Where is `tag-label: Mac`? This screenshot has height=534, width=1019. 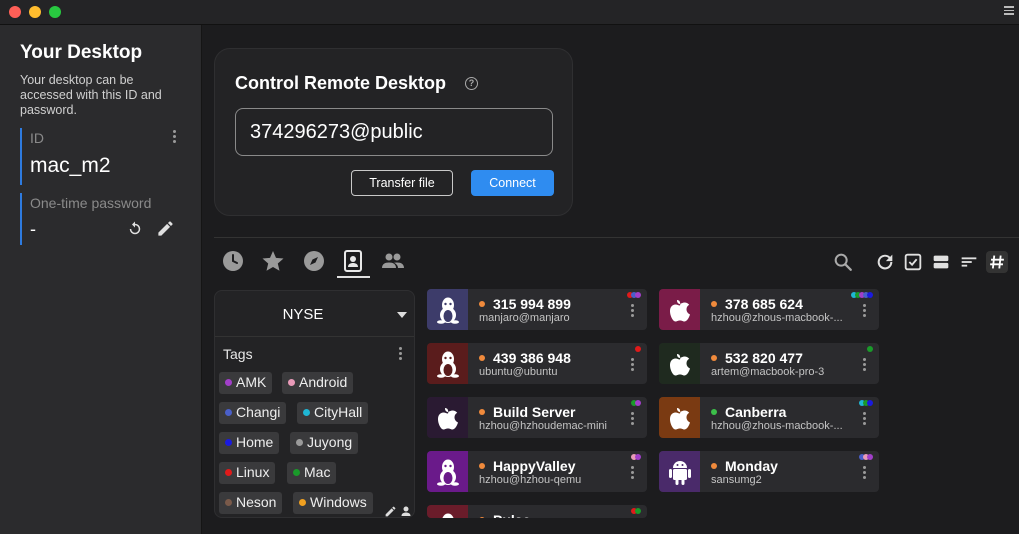 tag-label: Mac is located at coordinates (317, 472).